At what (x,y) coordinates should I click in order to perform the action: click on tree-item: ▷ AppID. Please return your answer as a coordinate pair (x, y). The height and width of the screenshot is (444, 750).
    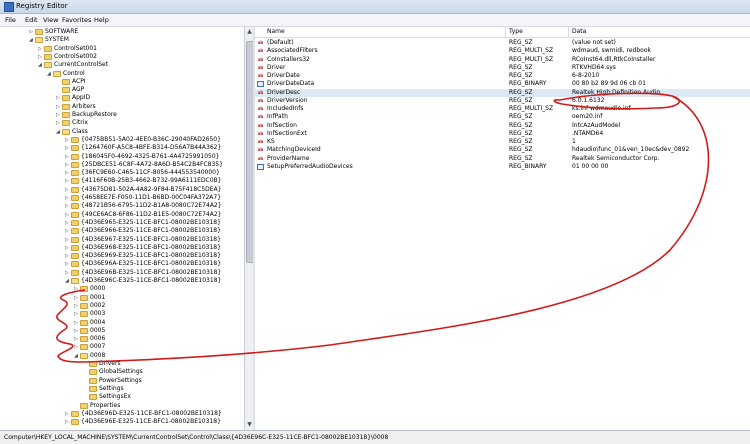
    Looking at the image, I should click on (73, 98).